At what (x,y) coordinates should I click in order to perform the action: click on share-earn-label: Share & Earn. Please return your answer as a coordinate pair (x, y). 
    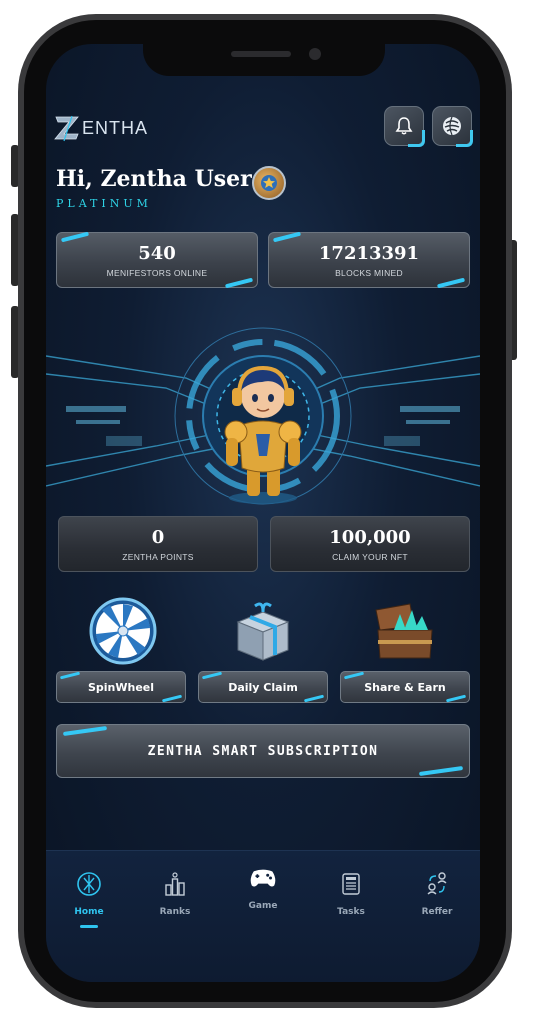
    Looking at the image, I should click on (405, 687).